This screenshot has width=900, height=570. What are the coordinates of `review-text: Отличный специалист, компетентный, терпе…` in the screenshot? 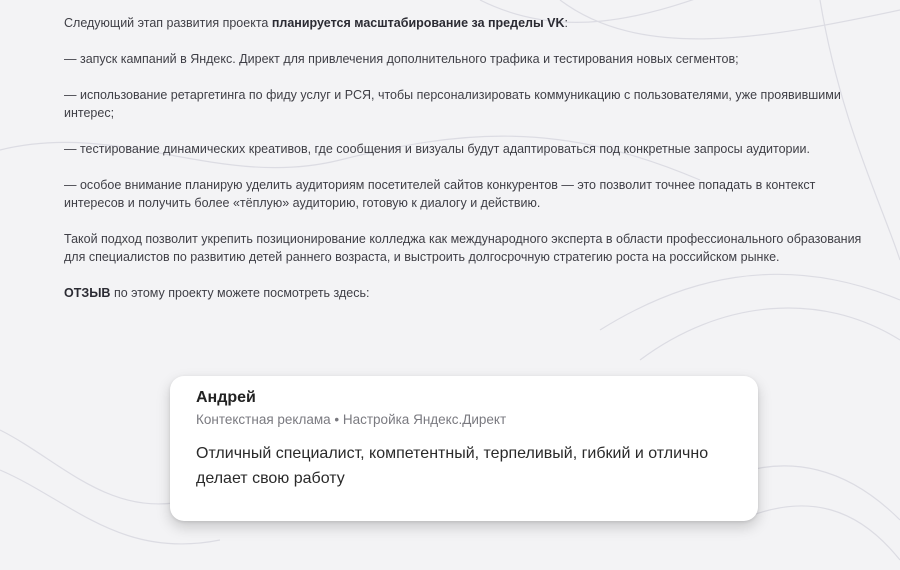 It's located at (452, 466).